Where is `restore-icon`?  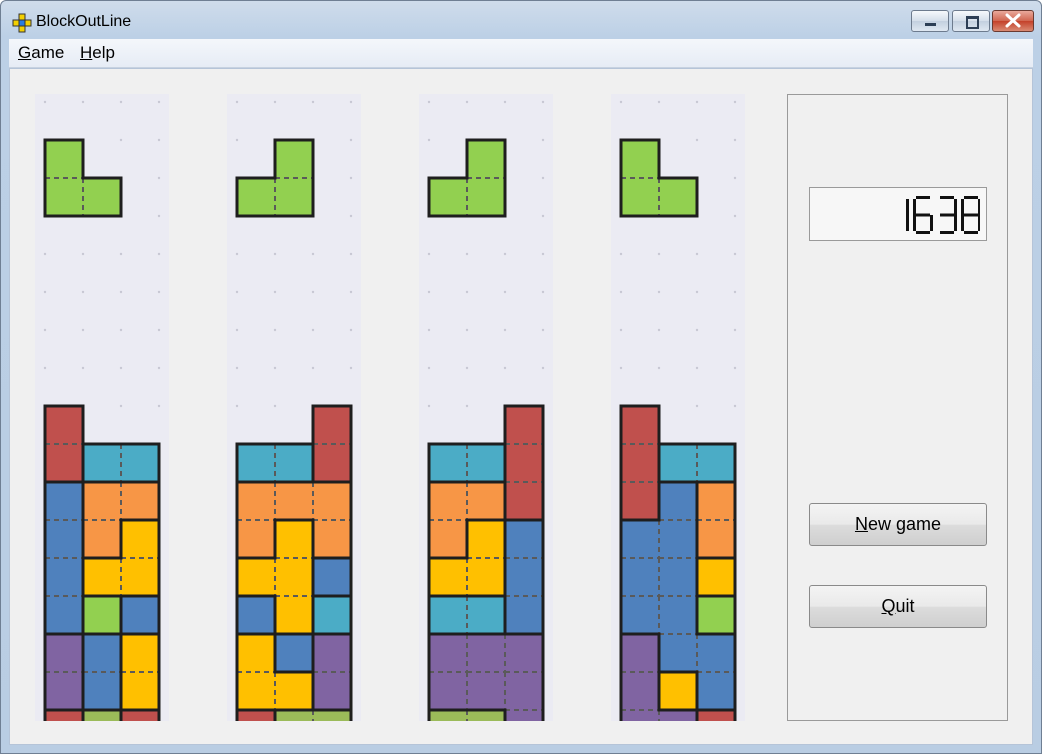
restore-icon is located at coordinates (972, 22).